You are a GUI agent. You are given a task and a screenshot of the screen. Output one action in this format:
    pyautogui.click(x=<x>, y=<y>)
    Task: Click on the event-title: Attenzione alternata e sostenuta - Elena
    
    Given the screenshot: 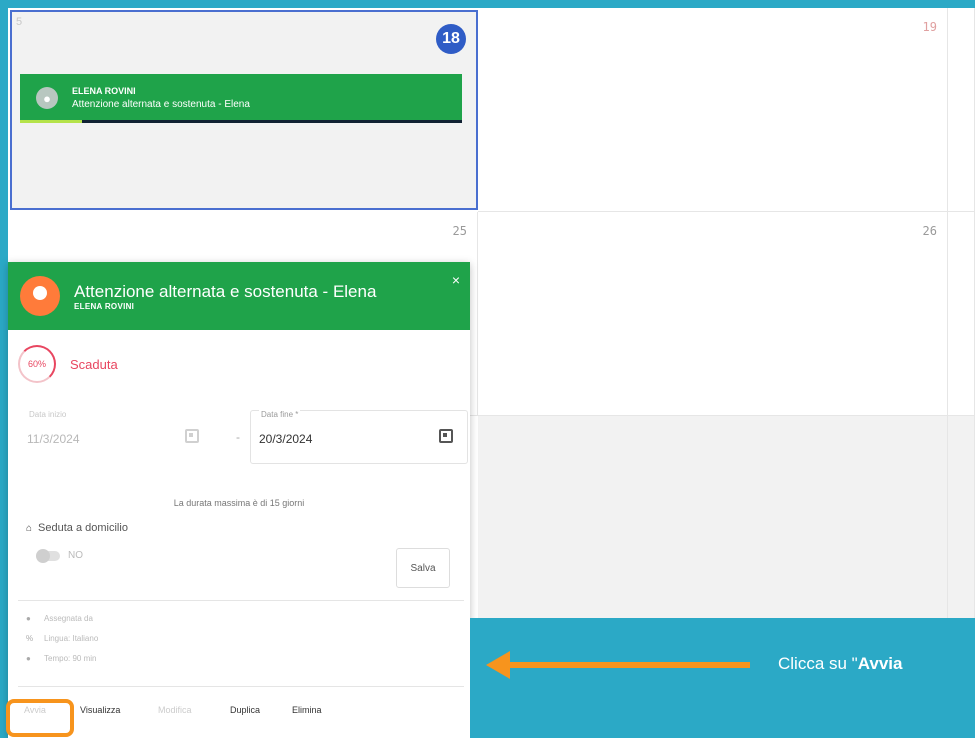 What is the action you would take?
    pyautogui.click(x=161, y=104)
    